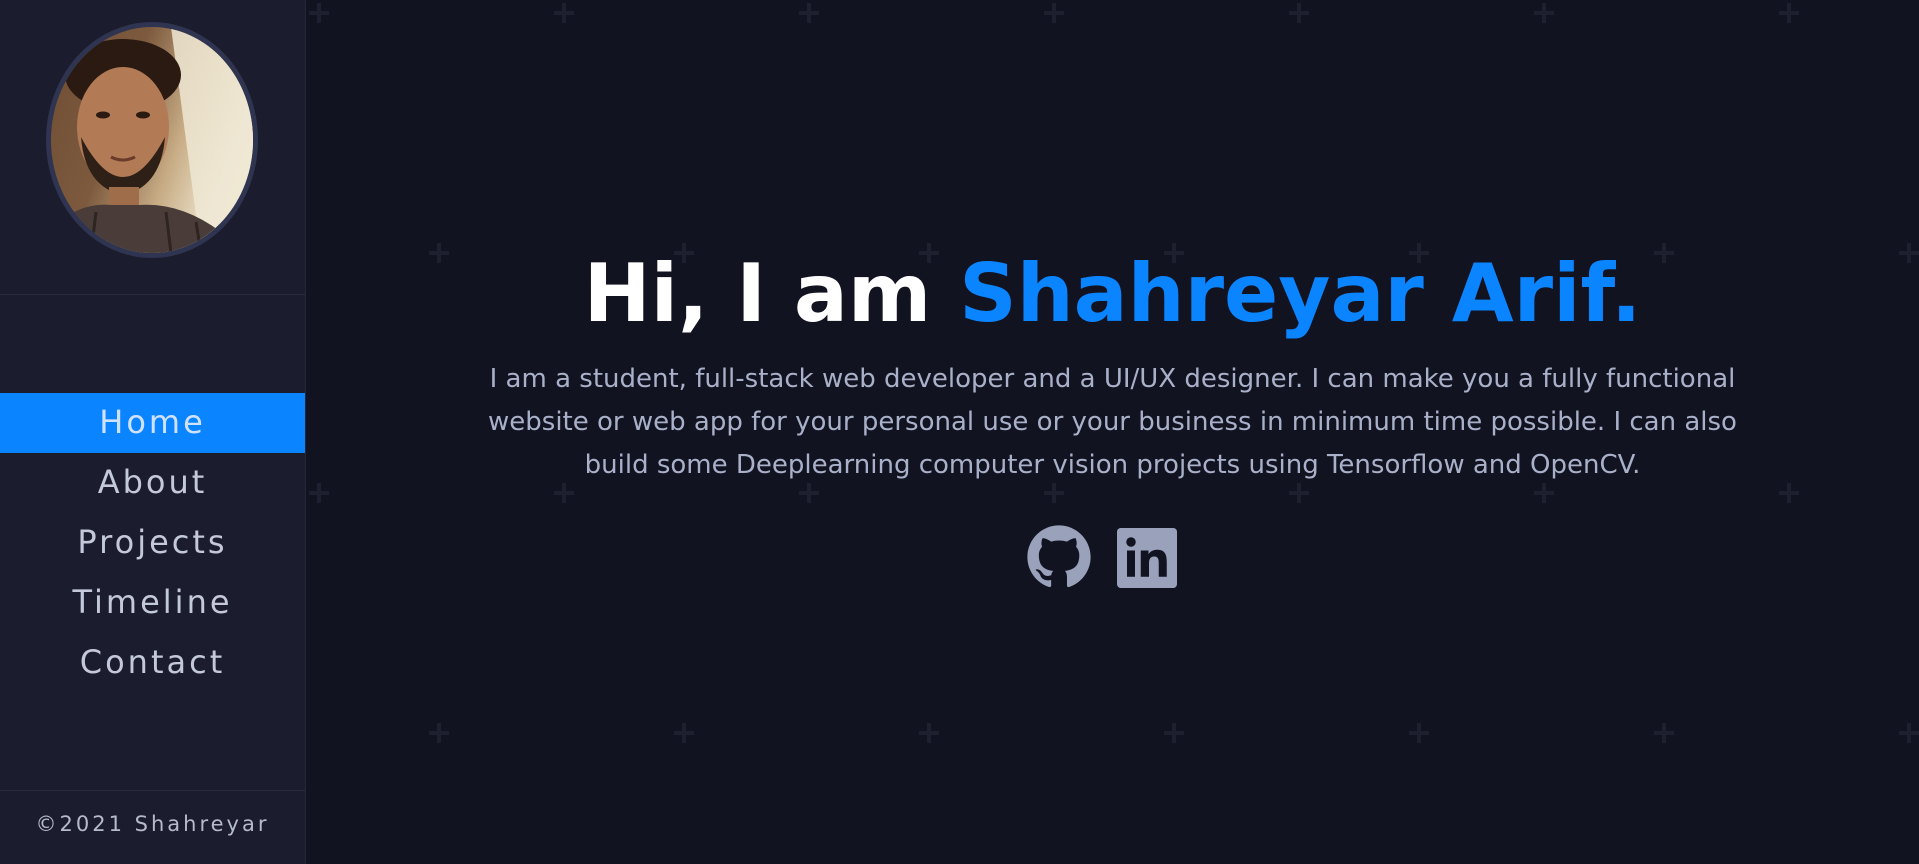  I want to click on avatar, so click(152, 140).